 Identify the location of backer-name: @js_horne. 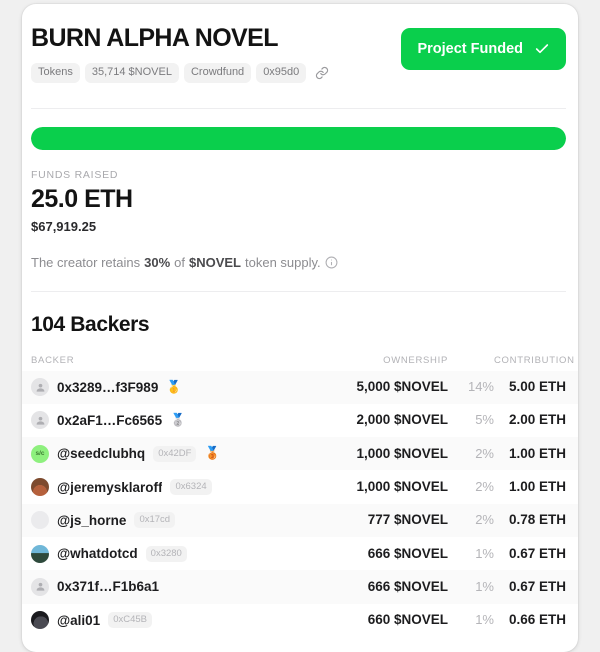
(92, 520).